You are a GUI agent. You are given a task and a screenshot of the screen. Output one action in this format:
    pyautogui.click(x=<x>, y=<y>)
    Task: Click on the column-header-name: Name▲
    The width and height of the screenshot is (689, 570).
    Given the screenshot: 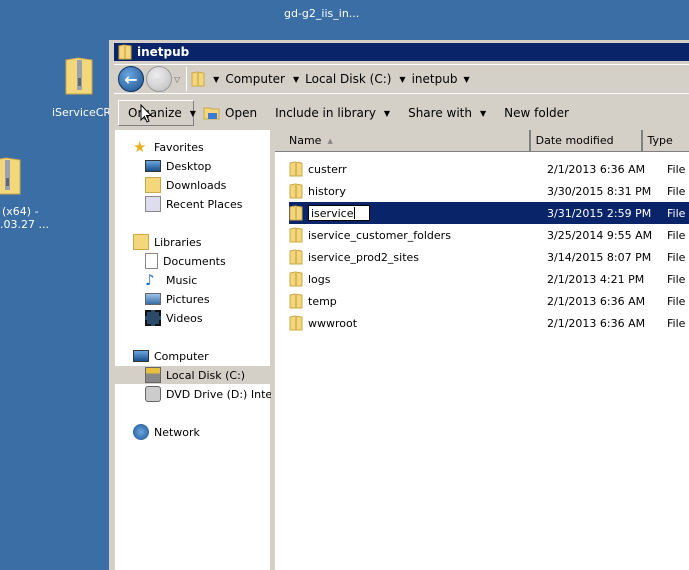 What is the action you would take?
    pyautogui.click(x=403, y=141)
    